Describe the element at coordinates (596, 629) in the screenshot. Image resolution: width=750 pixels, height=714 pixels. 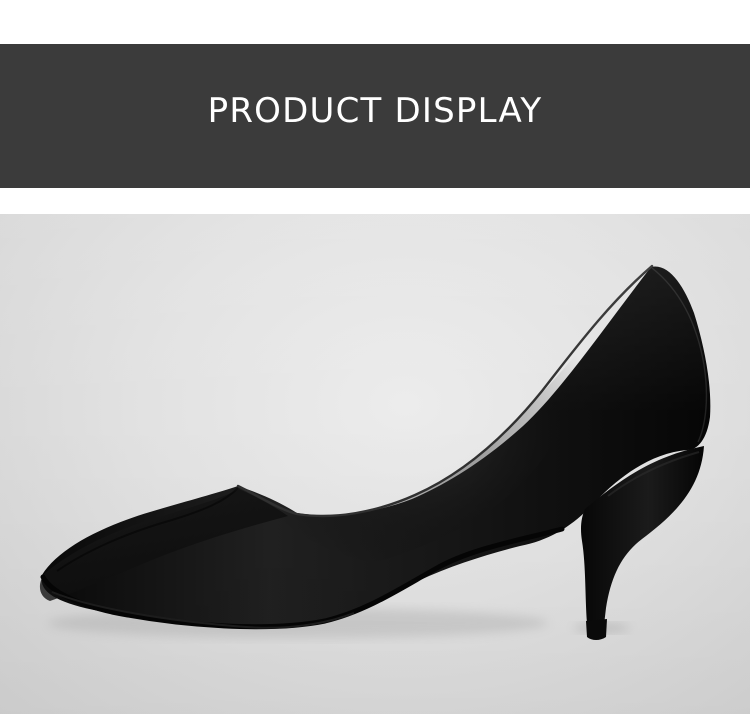
I see `heel-tip` at that location.